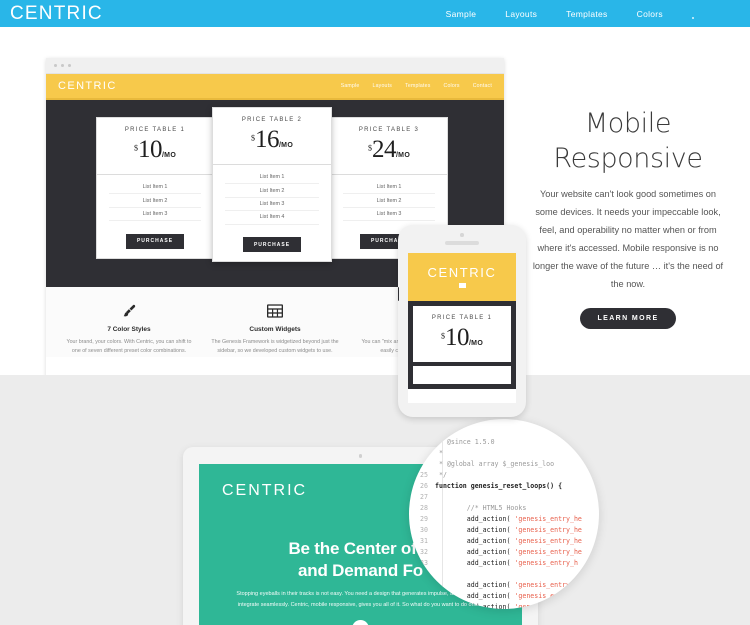 Image resolution: width=750 pixels, height=625 pixels. Describe the element at coordinates (424, 563) in the screenshot. I see `code-line-number: 33` at that location.